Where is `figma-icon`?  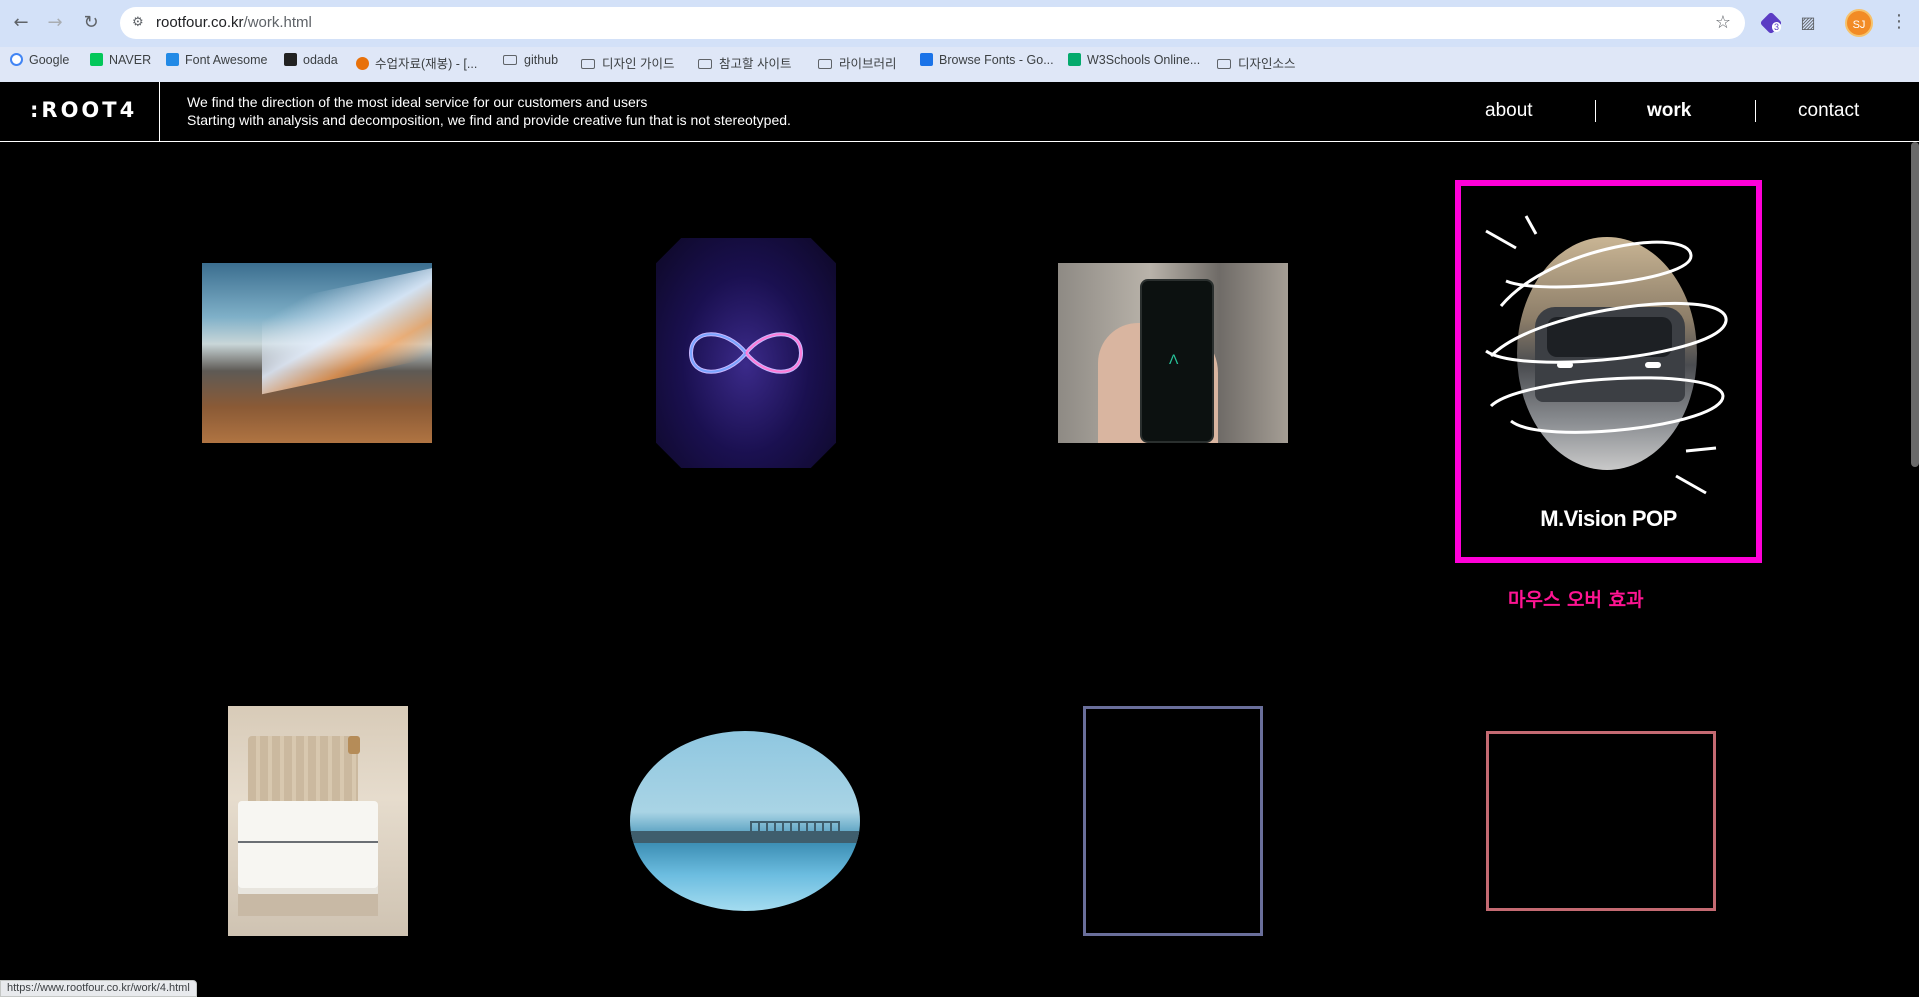
figma-icon is located at coordinates (362, 63).